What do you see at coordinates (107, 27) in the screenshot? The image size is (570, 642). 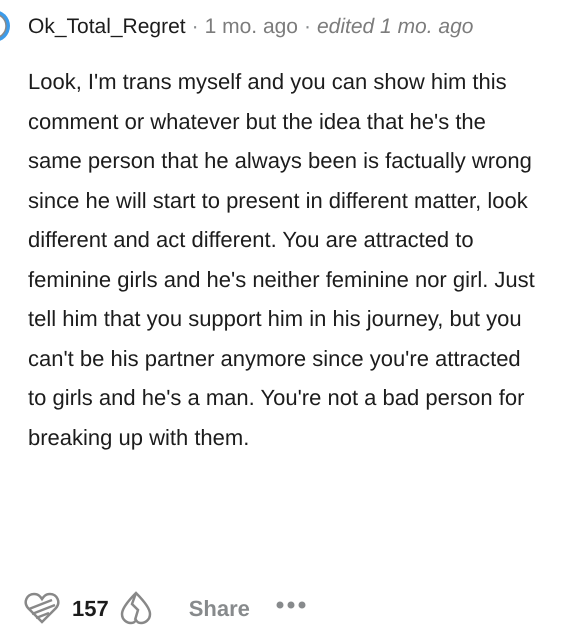 I see `username: Ok_Total_Regret` at bounding box center [107, 27].